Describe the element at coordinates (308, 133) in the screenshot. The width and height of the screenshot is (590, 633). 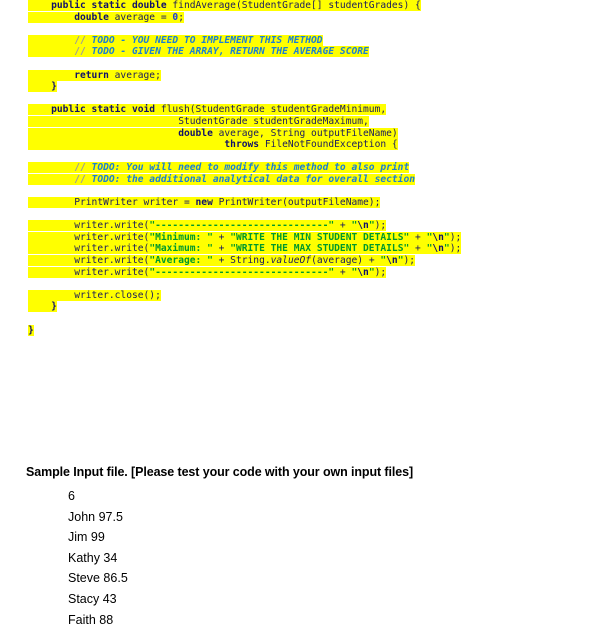
I see `code-token: average, String outputFileName)` at that location.